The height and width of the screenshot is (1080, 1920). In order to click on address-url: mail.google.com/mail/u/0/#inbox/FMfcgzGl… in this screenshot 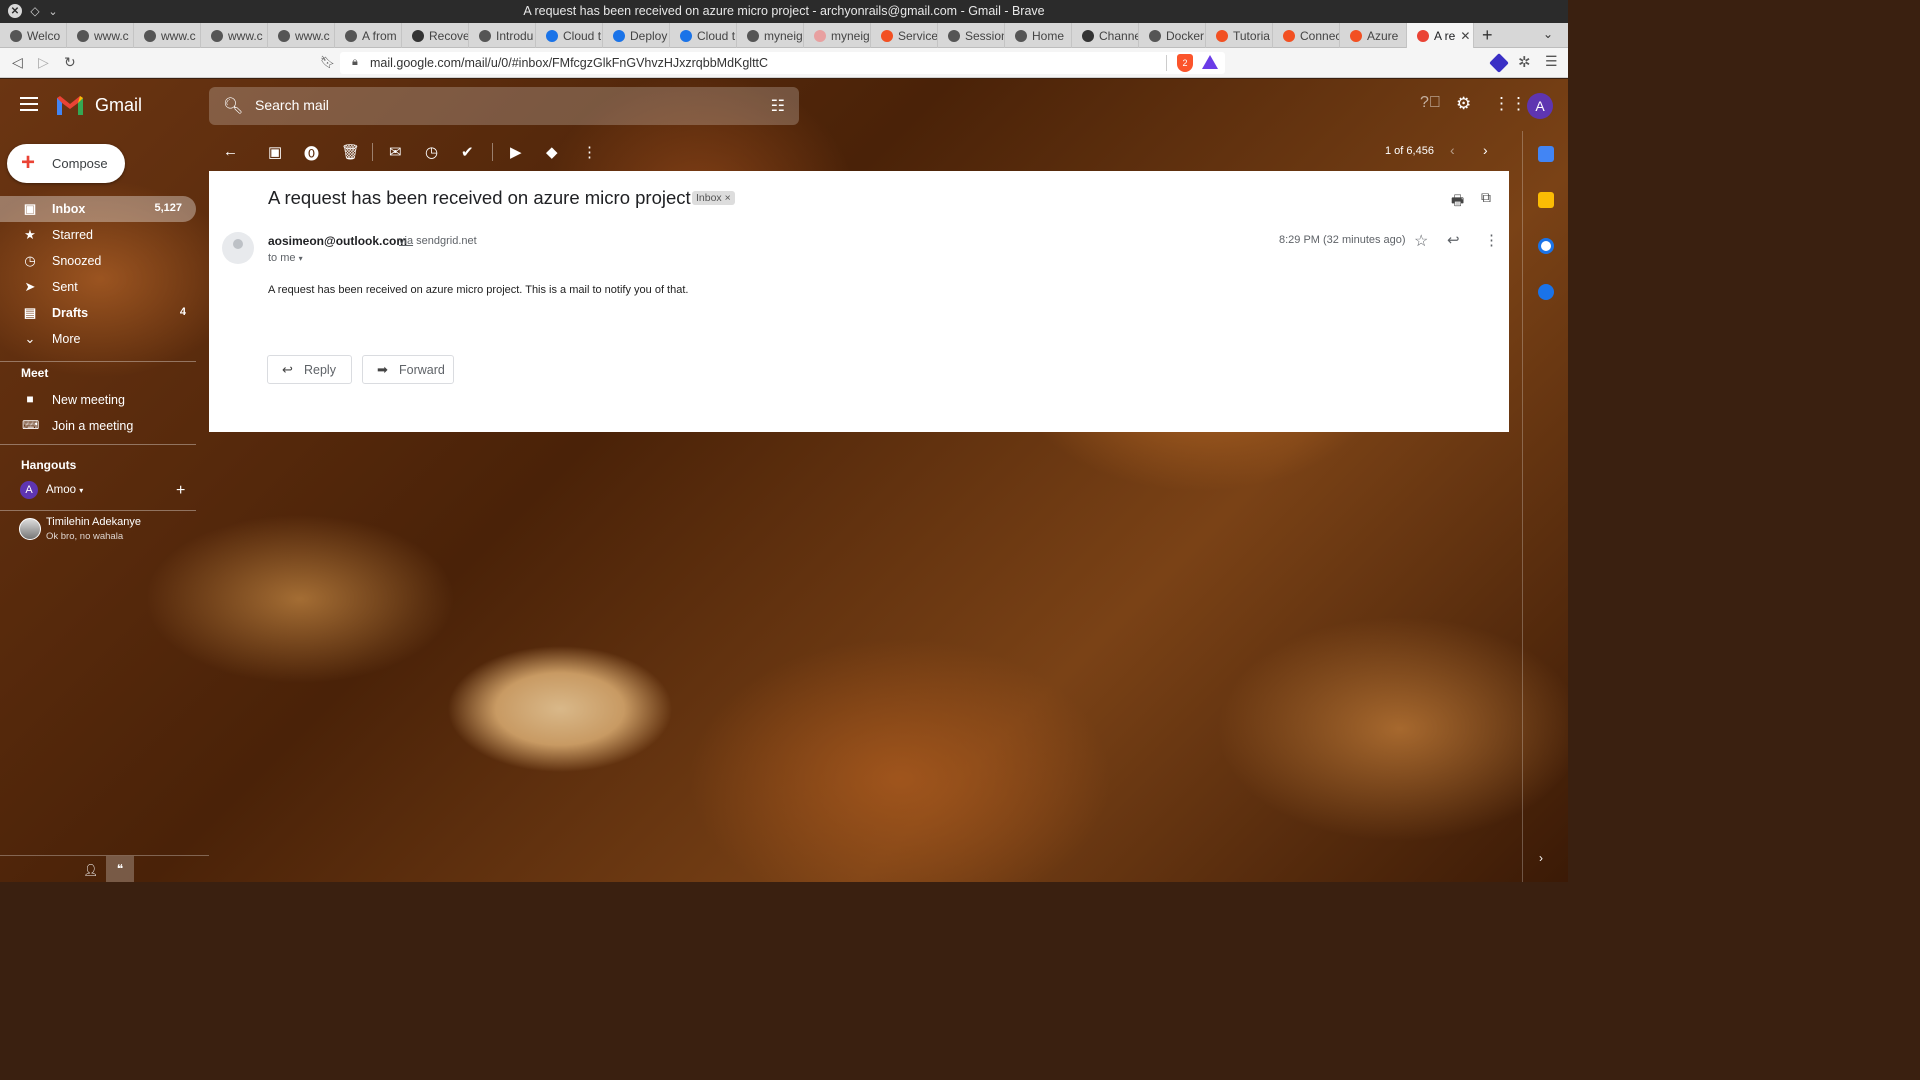, I will do `click(569, 63)`.